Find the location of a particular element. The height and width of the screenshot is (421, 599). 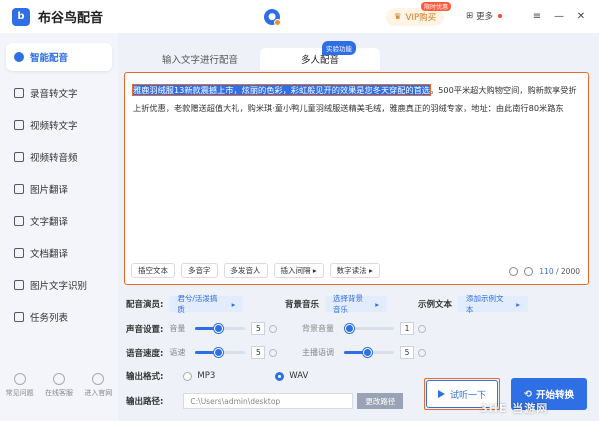

speed-knob is located at coordinates (218, 352).